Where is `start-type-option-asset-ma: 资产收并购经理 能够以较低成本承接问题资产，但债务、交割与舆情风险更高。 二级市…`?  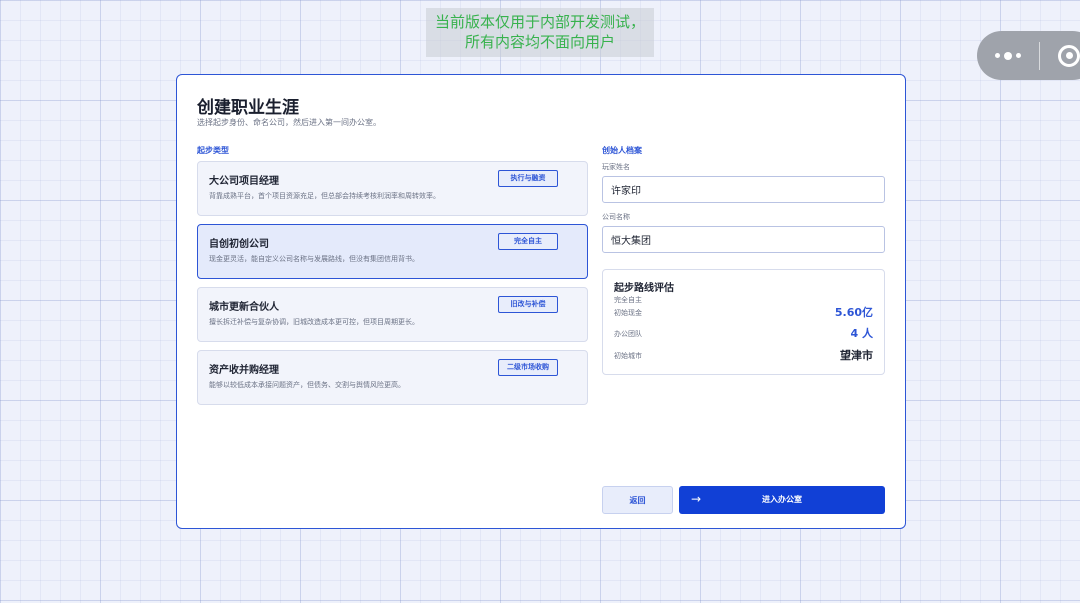
start-type-option-asset-ma: 资产收并购经理 能够以较低成本承接问题资产，但债务、交割与舆情风险更高。 二级市… is located at coordinates (392, 377).